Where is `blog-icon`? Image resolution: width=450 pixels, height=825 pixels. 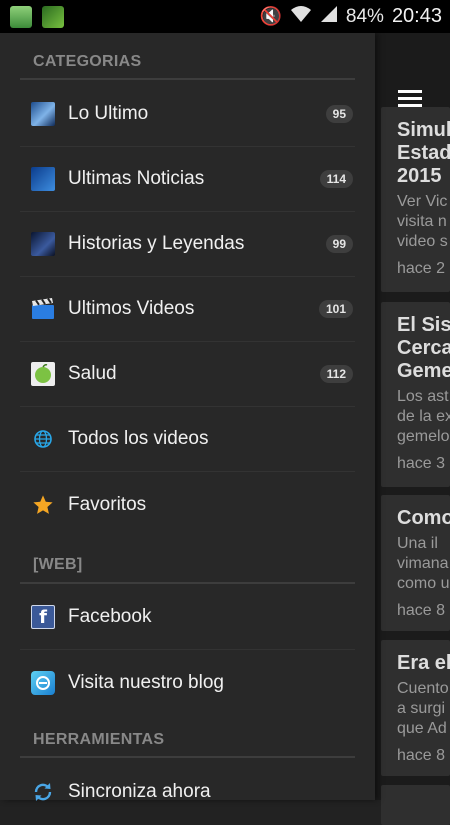 blog-icon is located at coordinates (43, 682).